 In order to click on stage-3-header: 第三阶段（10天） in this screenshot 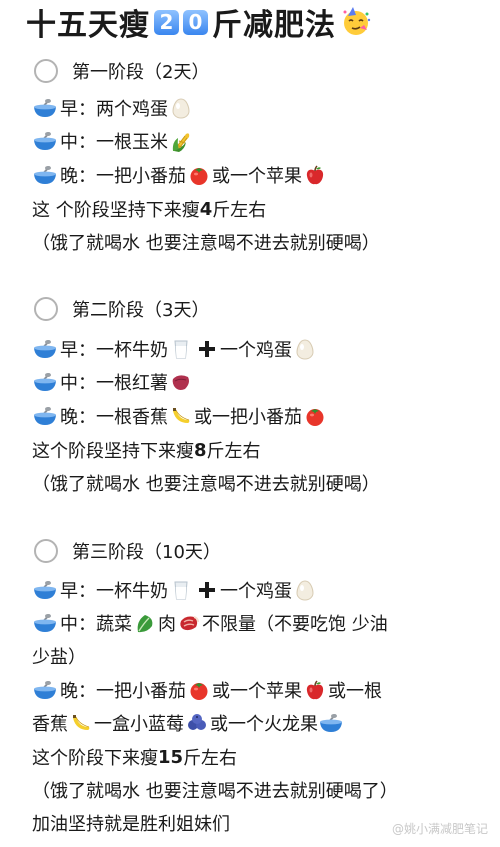, I will do `click(127, 551)`.